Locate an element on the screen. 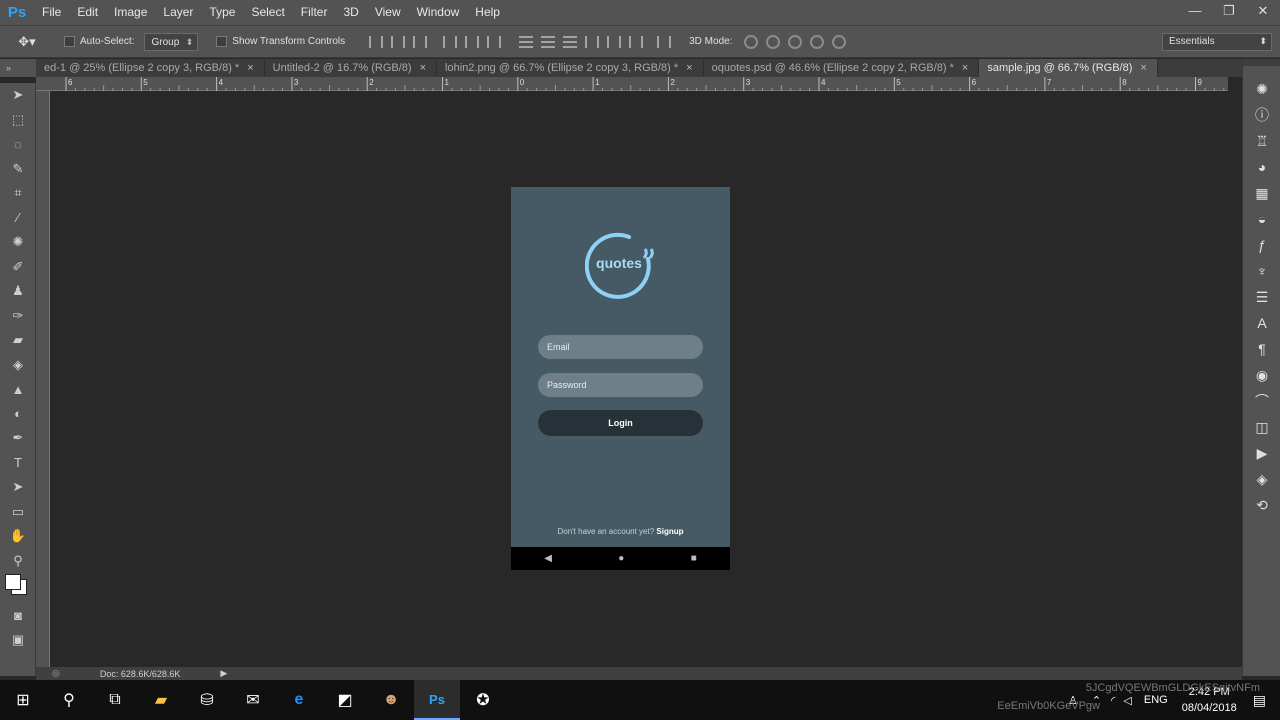  wifi-icon: ◜ is located at coordinates (1113, 700).